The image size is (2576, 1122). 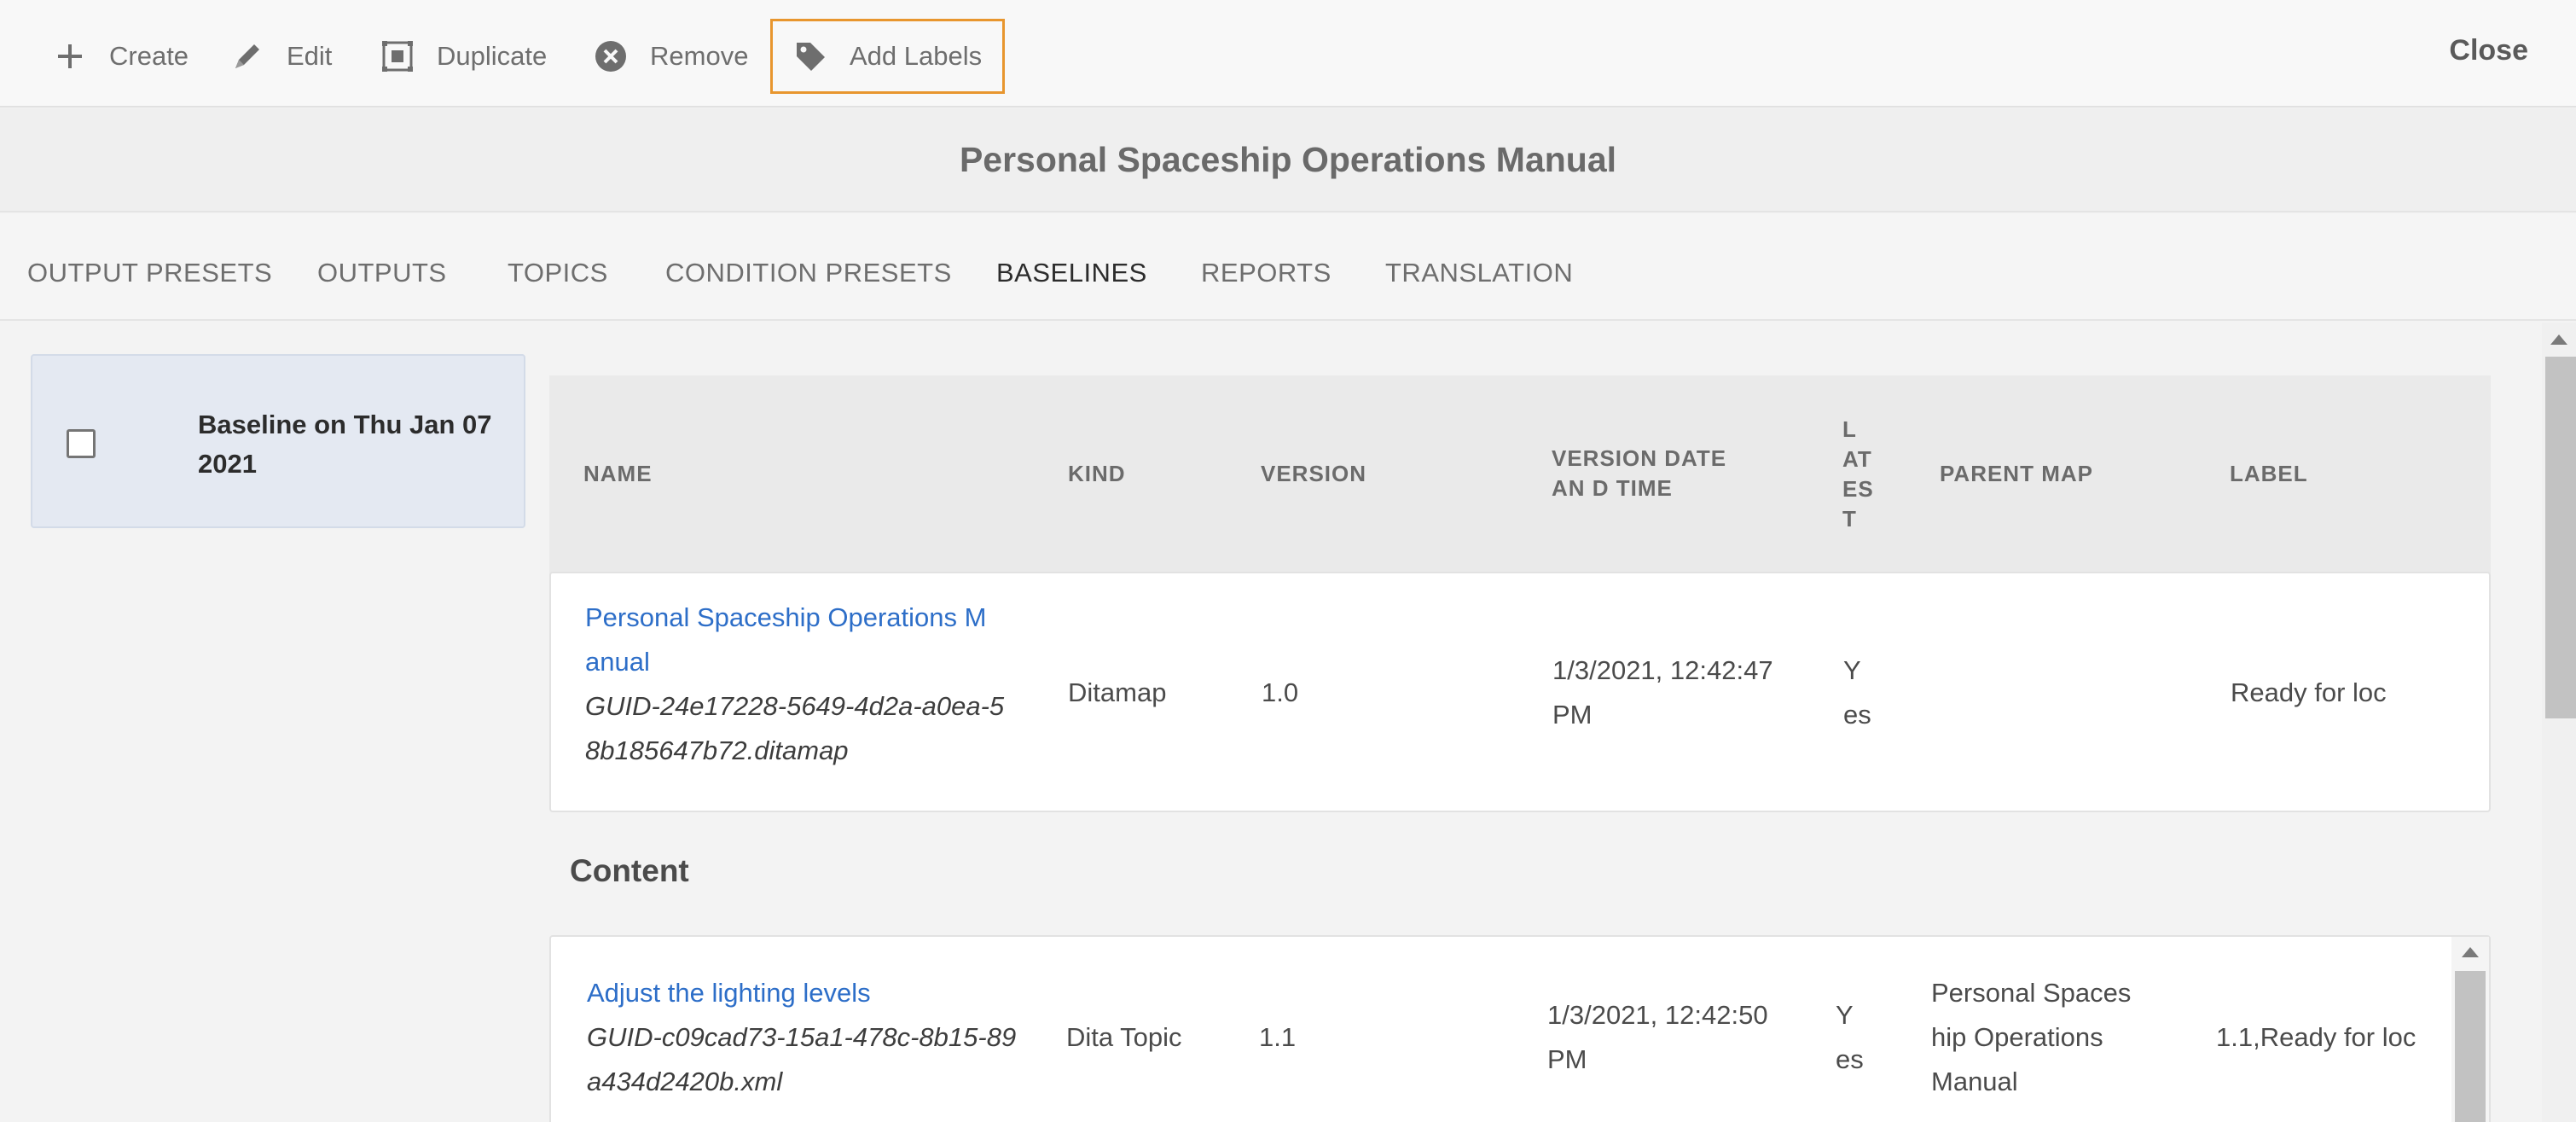 I want to click on plus-icon, so click(x=70, y=56).